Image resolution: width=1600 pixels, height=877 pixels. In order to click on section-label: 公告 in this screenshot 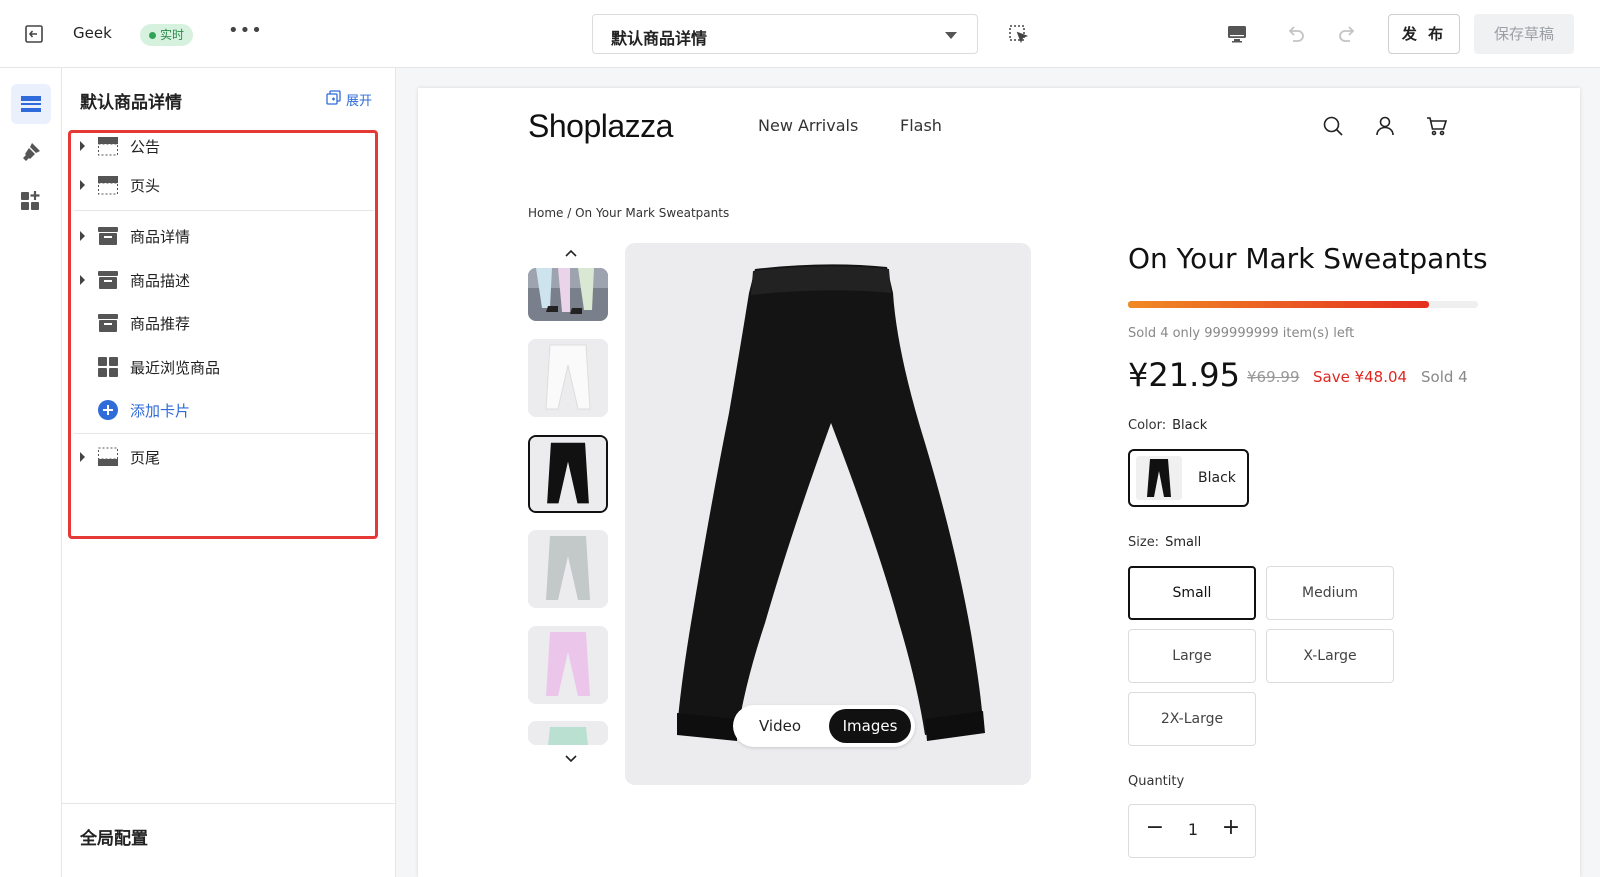, I will do `click(145, 147)`.